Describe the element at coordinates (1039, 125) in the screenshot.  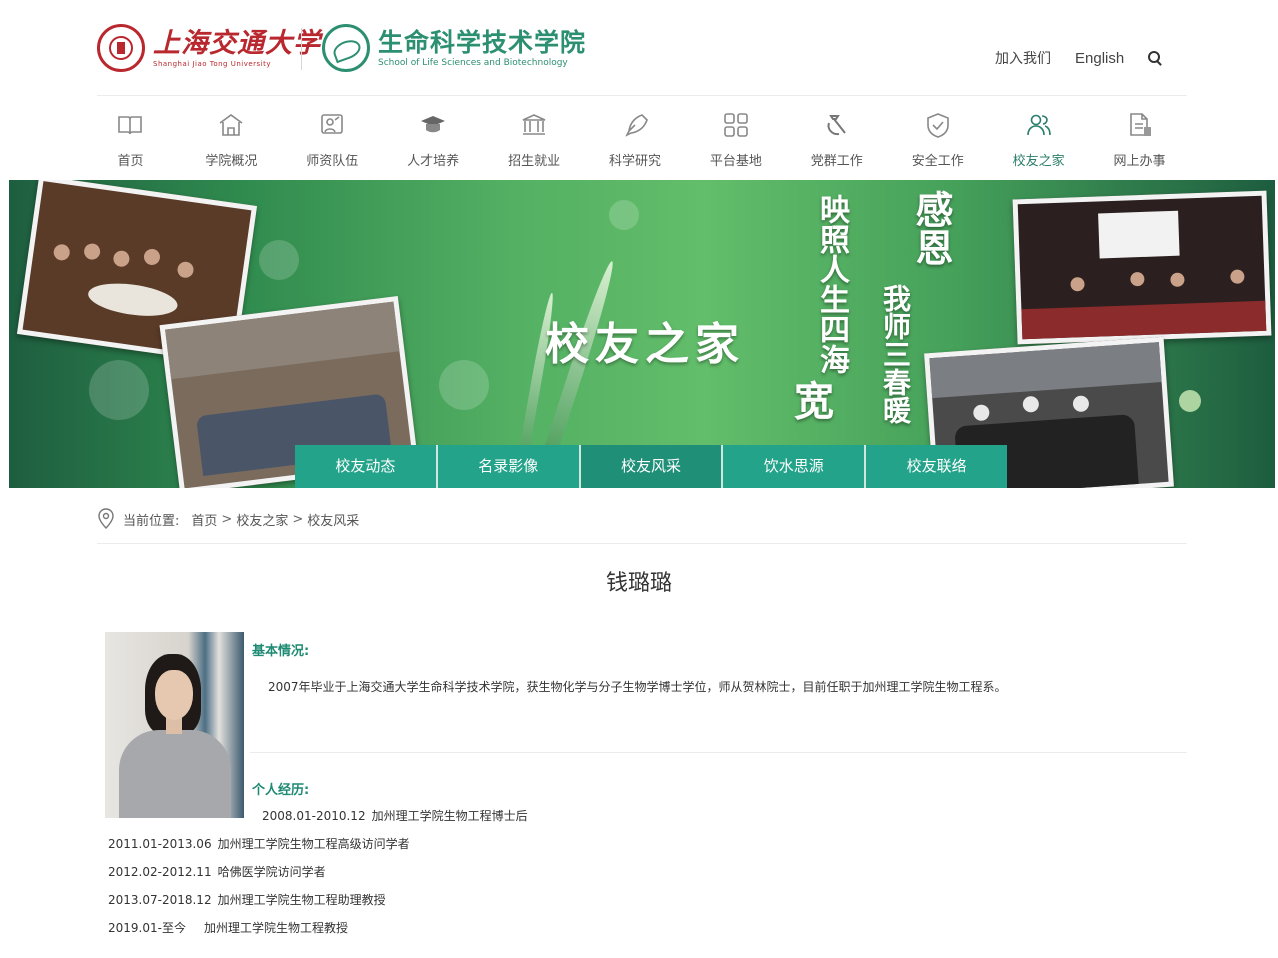
I see `users-icon` at that location.